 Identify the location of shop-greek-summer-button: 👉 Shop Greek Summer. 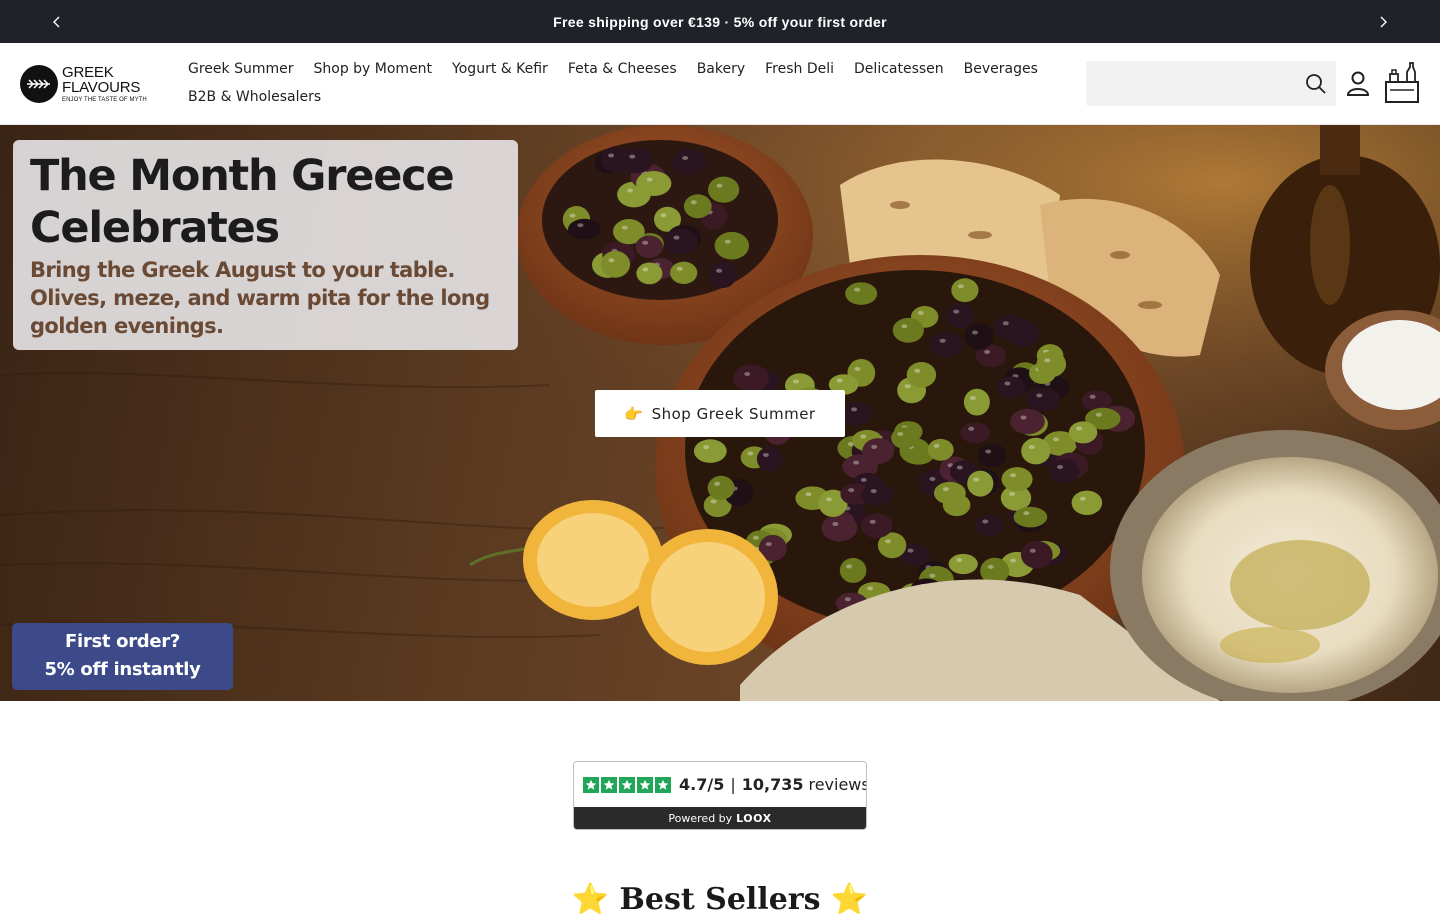
(720, 413).